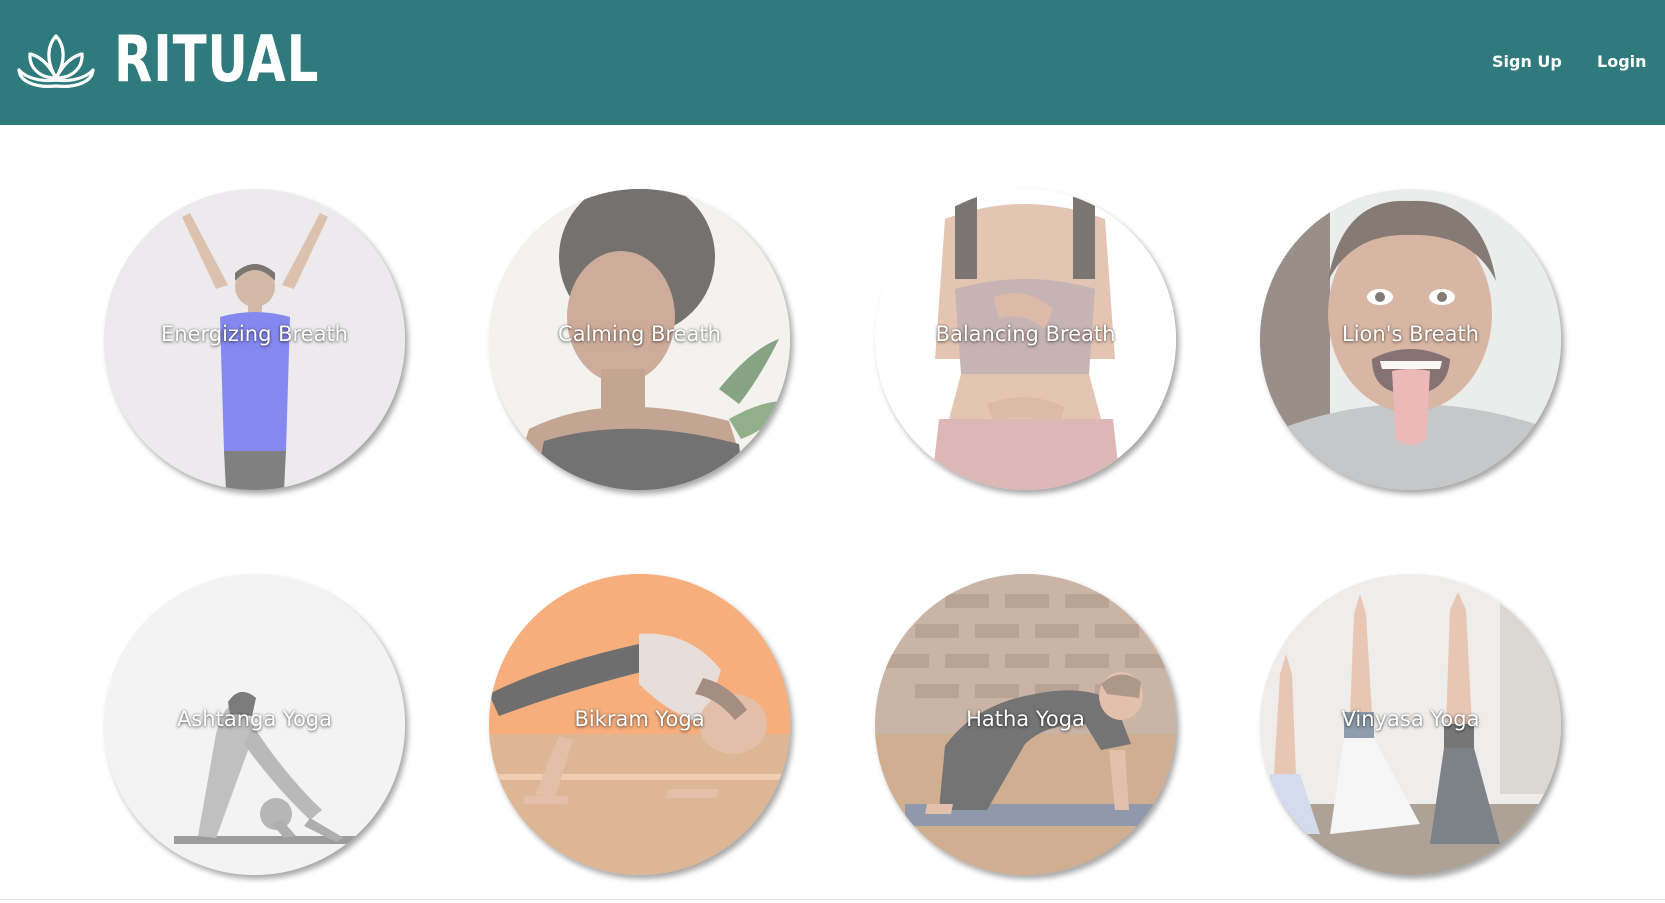  I want to click on brand-logo-link: RITUAL, so click(196, 60).